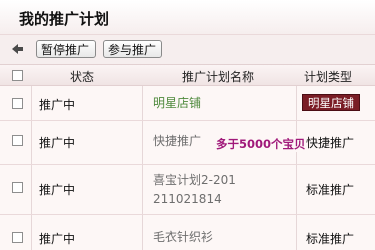  What do you see at coordinates (183, 237) in the screenshot?
I see `plan-name-link: 毛衣针织衫` at bounding box center [183, 237].